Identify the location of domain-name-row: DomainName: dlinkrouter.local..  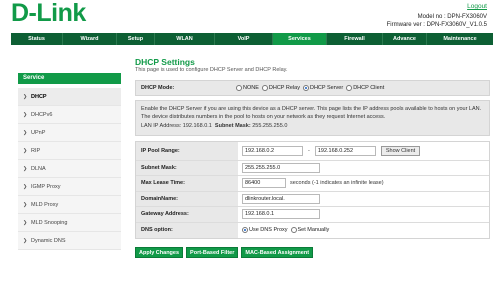
(312, 199).